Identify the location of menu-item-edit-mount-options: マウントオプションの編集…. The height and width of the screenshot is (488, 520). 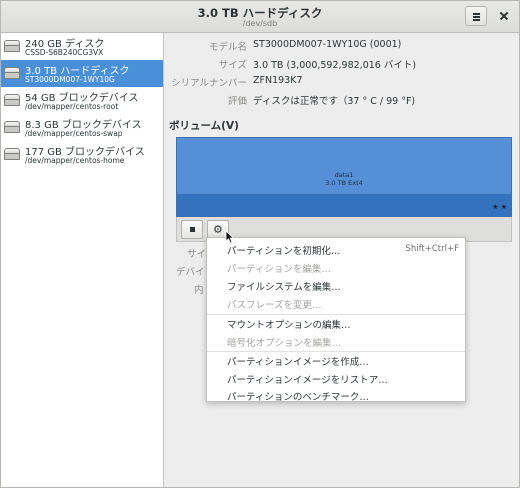
(336, 324).